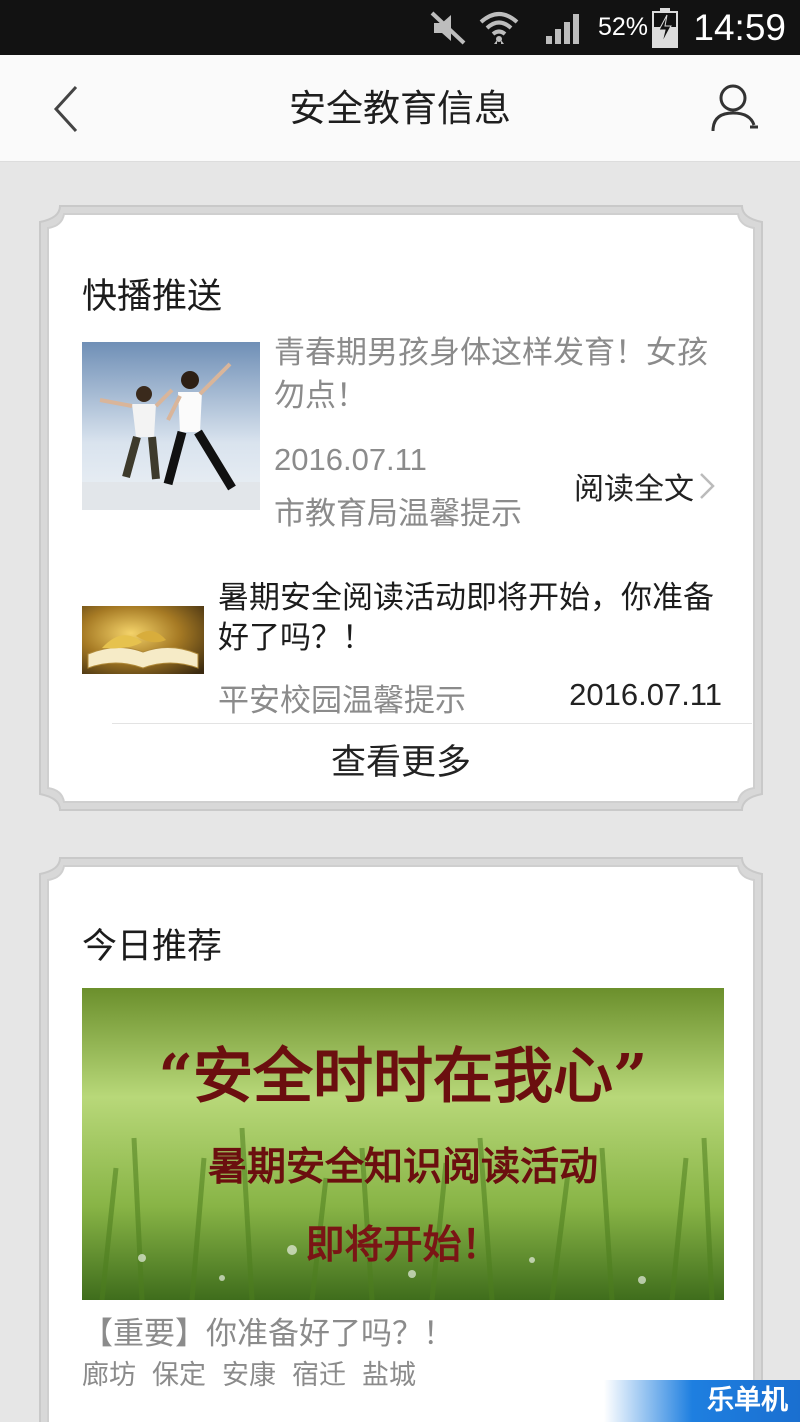 The height and width of the screenshot is (1422, 800). What do you see at coordinates (342, 701) in the screenshot?
I see `news-item-source: 平安校园温馨提示` at bounding box center [342, 701].